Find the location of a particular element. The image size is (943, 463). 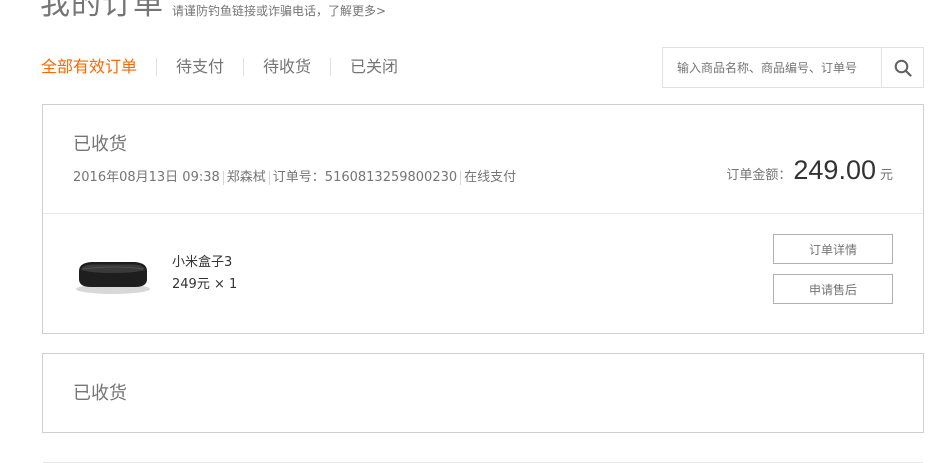

search-icon is located at coordinates (903, 68).